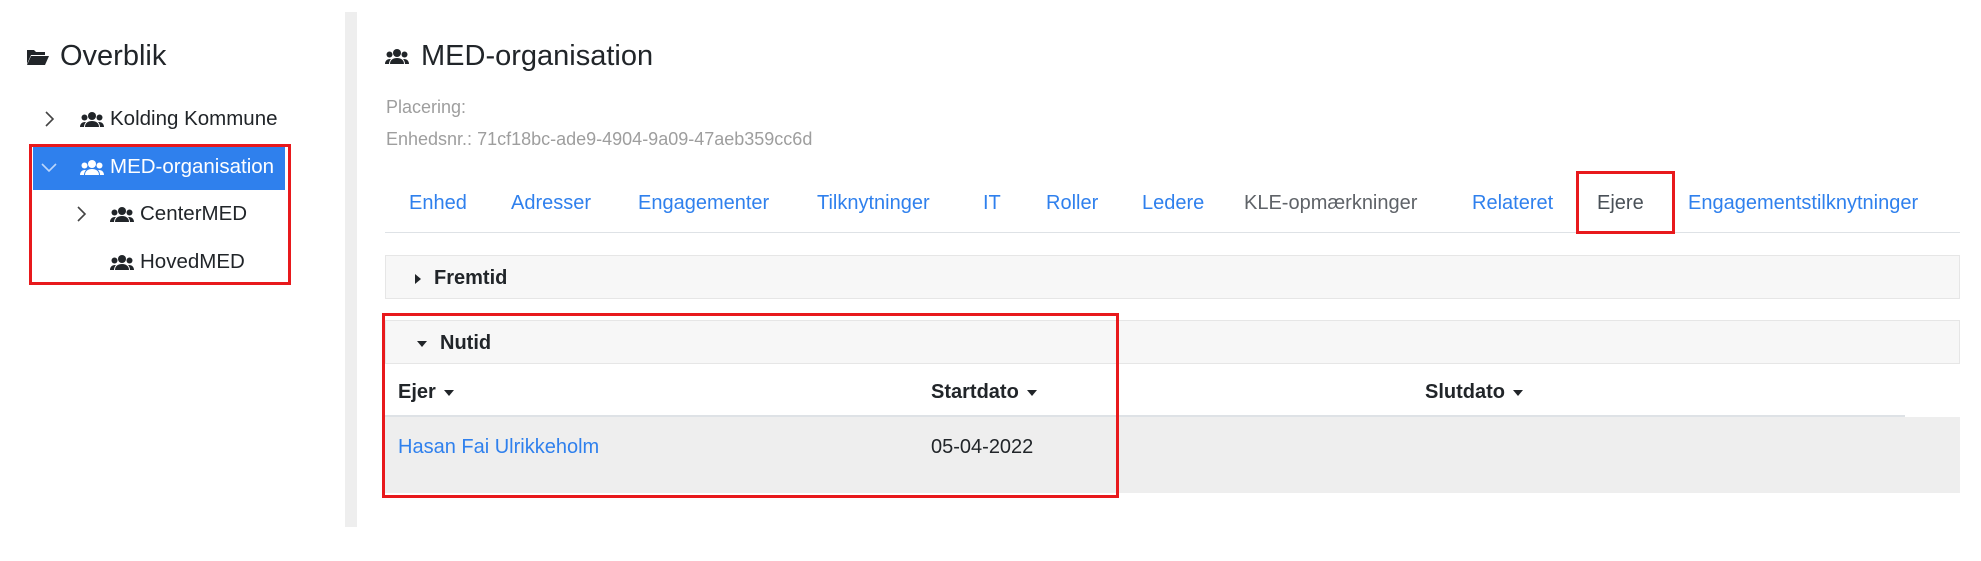 The width and height of the screenshot is (1981, 561). What do you see at coordinates (703, 203) in the screenshot?
I see `tab-engagementer: Engagementer` at bounding box center [703, 203].